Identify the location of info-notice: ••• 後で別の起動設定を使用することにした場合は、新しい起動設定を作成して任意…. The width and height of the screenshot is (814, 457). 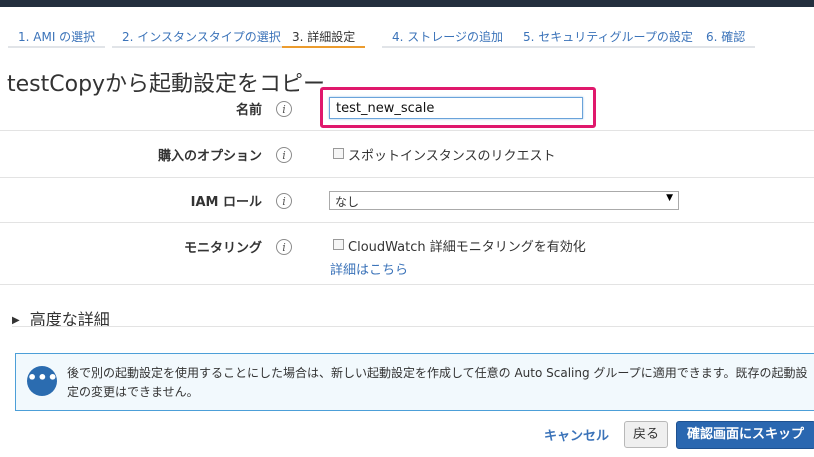
(414, 382).